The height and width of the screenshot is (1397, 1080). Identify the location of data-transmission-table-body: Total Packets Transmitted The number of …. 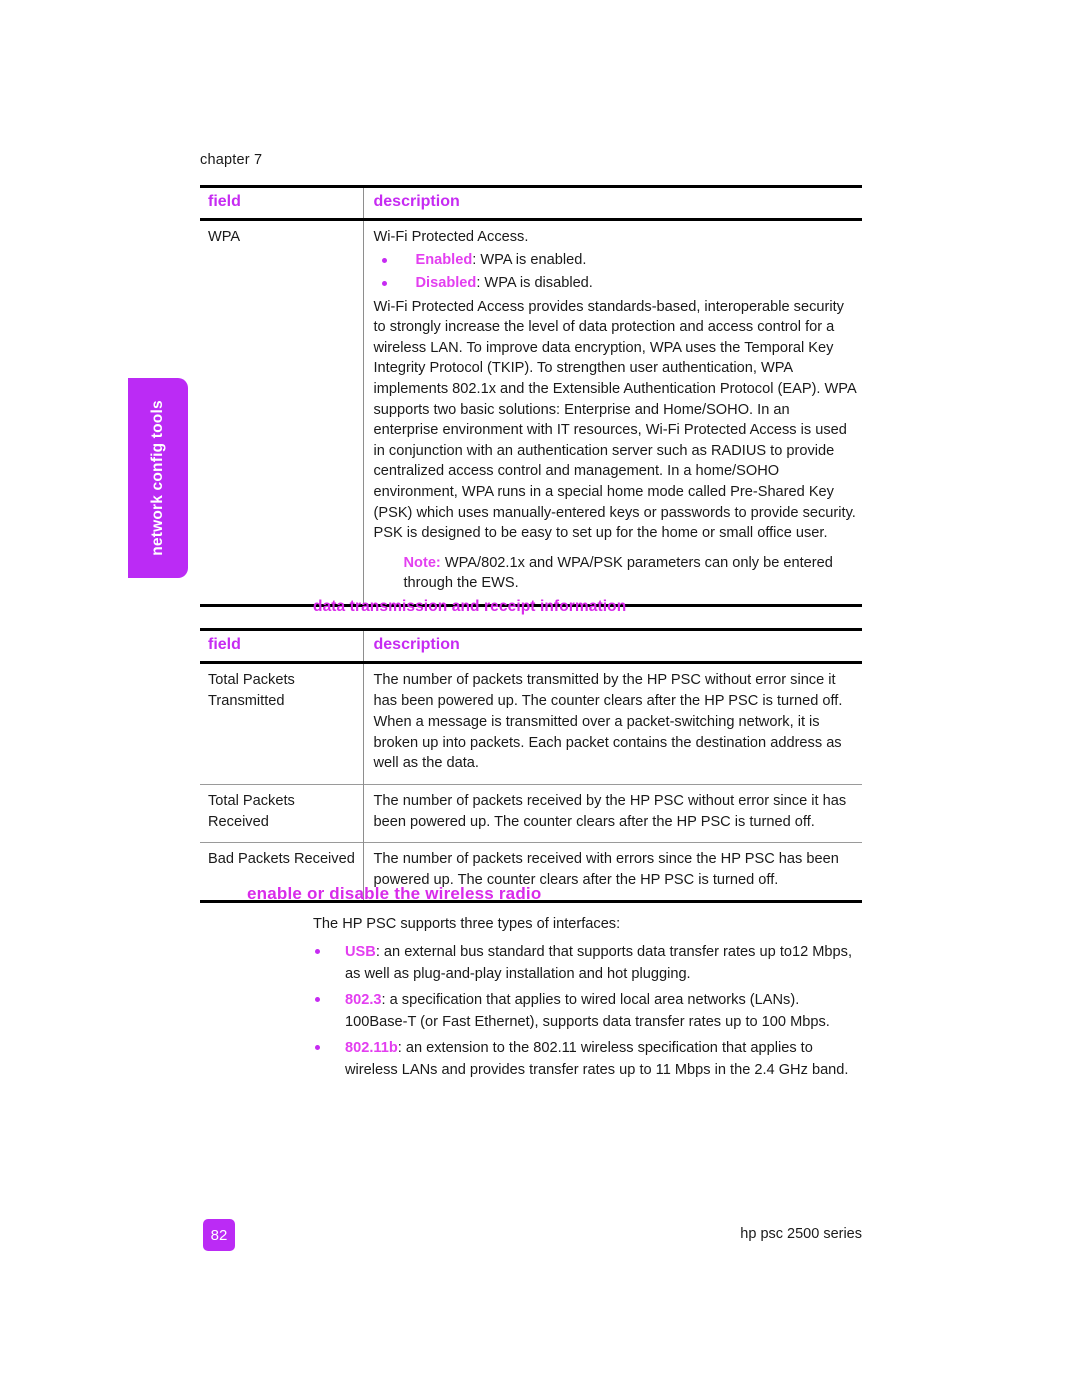
(531, 783).